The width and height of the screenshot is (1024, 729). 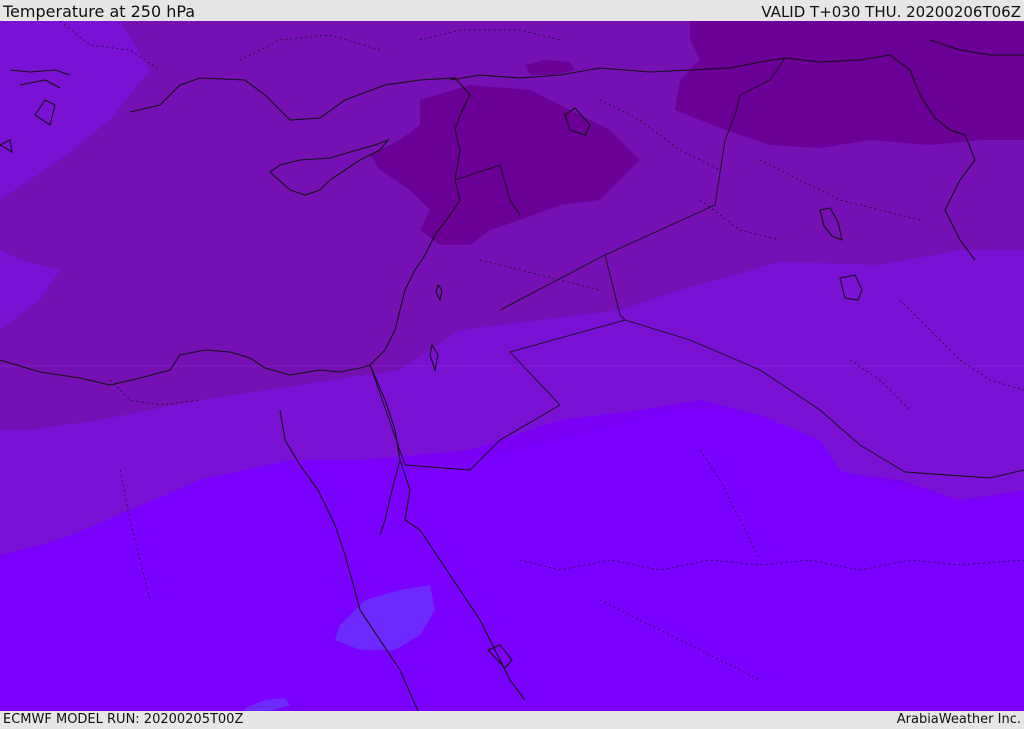 I want to click on map-title: Temperature at 250 hPa, so click(x=99, y=11).